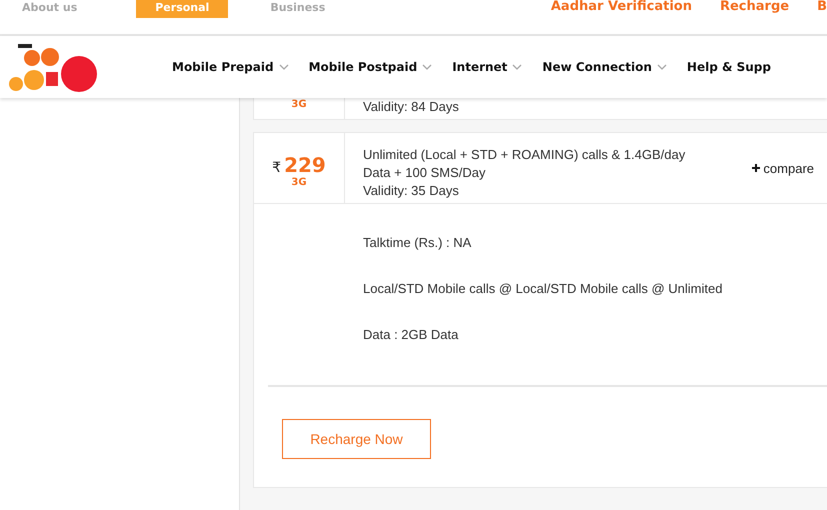 This screenshot has width=827, height=510. What do you see at coordinates (728, 67) in the screenshot?
I see `nav-menu-item: Help & Supp` at bounding box center [728, 67].